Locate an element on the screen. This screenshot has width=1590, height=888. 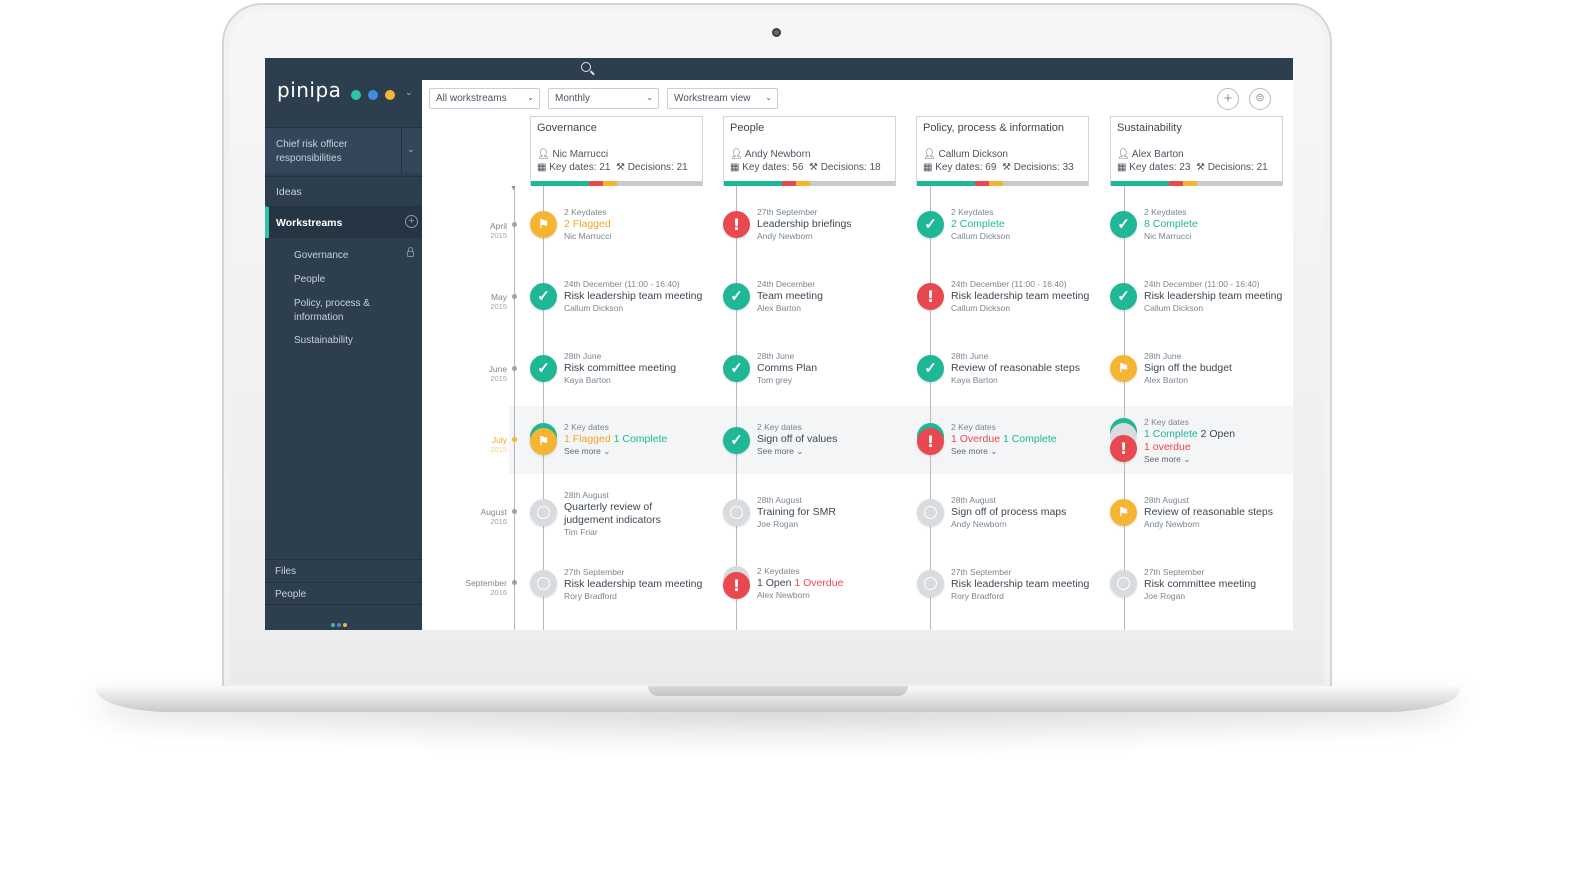
sidebar-item-people: People is located at coordinates (343, 593).